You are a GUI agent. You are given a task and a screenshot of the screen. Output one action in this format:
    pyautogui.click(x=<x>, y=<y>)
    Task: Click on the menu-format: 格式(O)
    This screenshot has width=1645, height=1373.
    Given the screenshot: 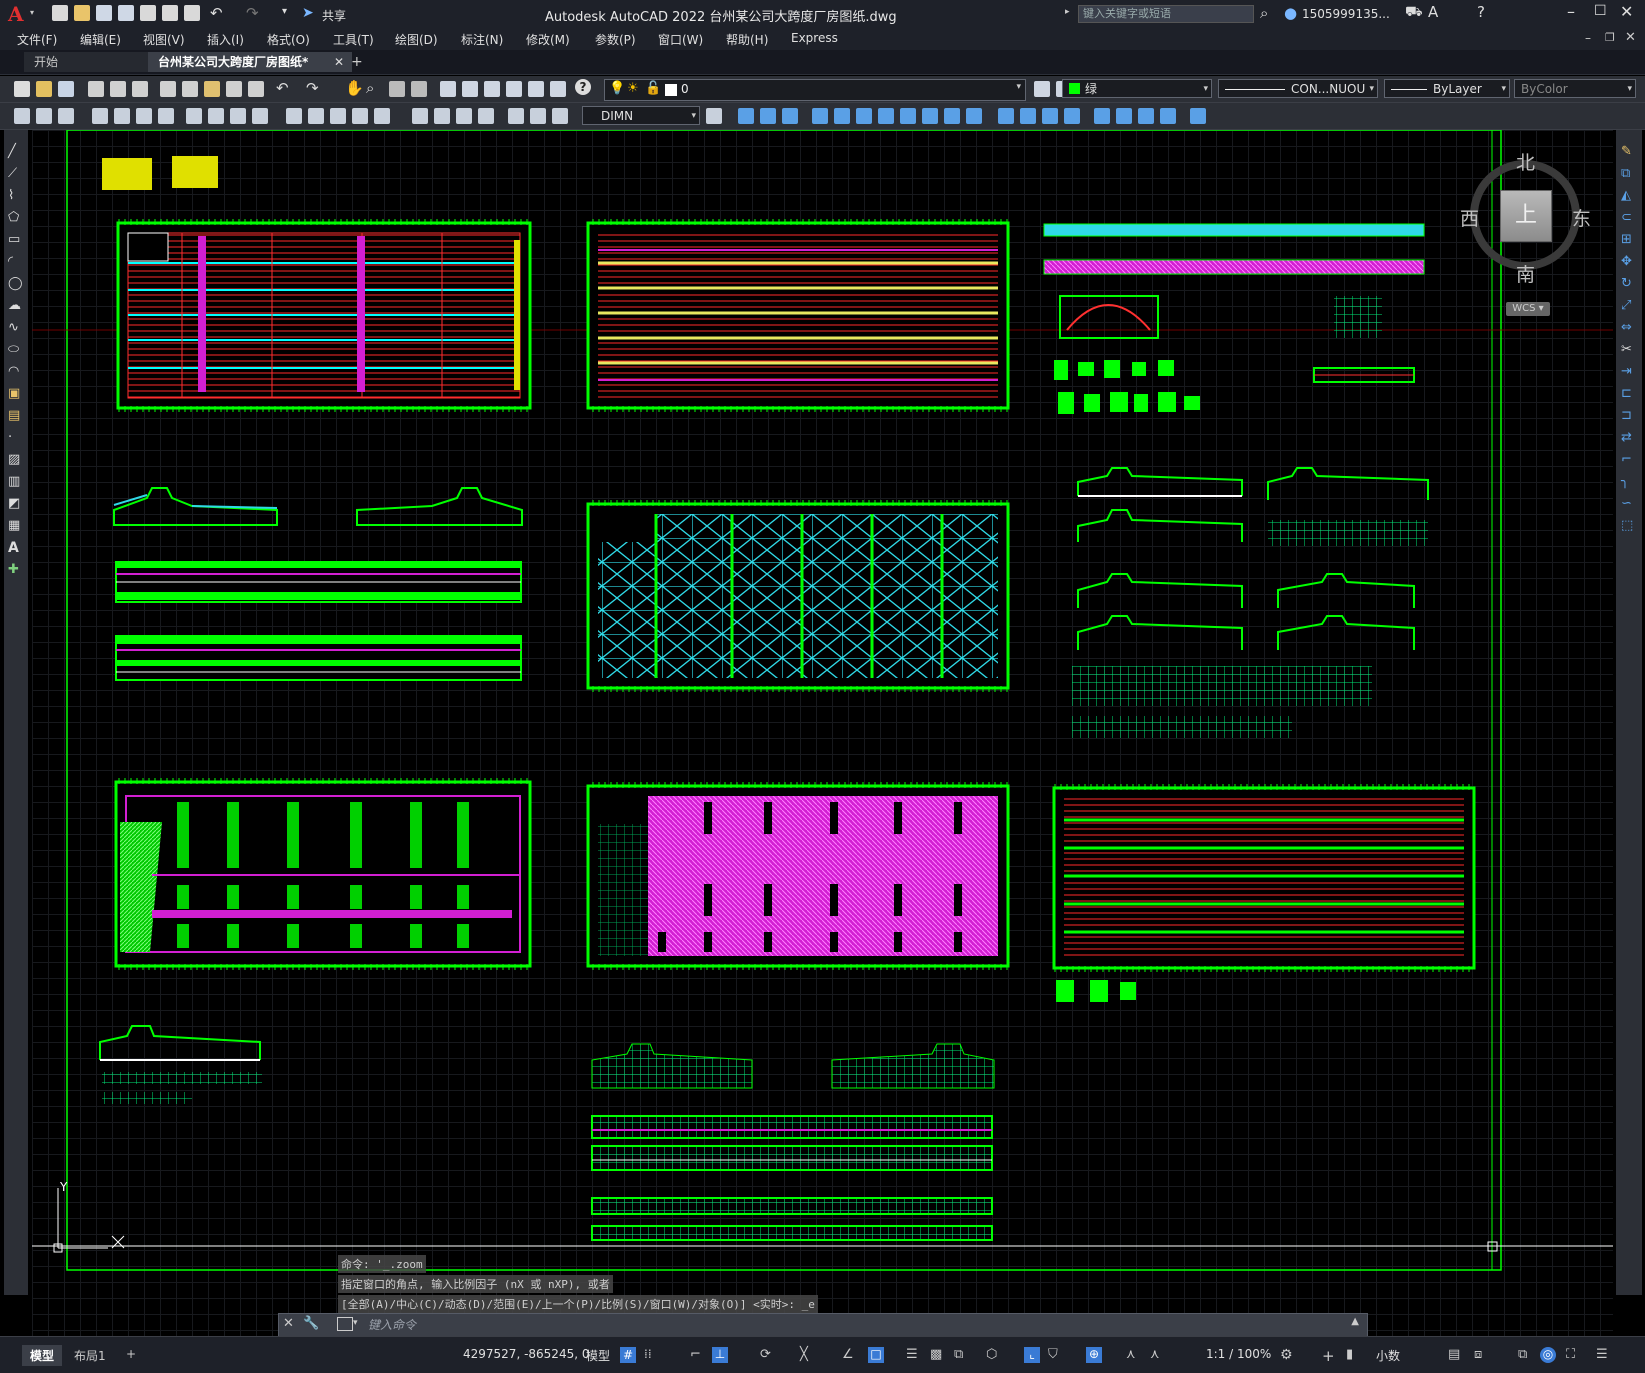 What is the action you would take?
    pyautogui.click(x=288, y=39)
    